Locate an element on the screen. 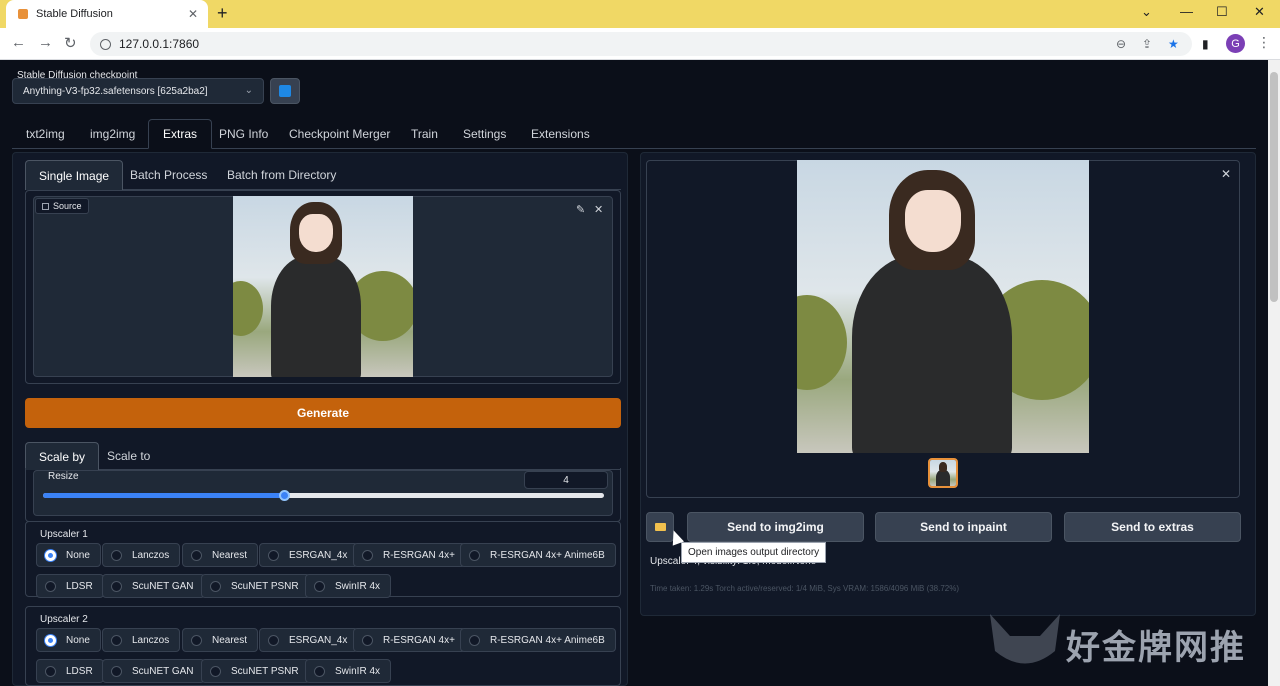 This screenshot has width=1280, height=686. upscaler-2-option: SwinIR 4x is located at coordinates (348, 671).